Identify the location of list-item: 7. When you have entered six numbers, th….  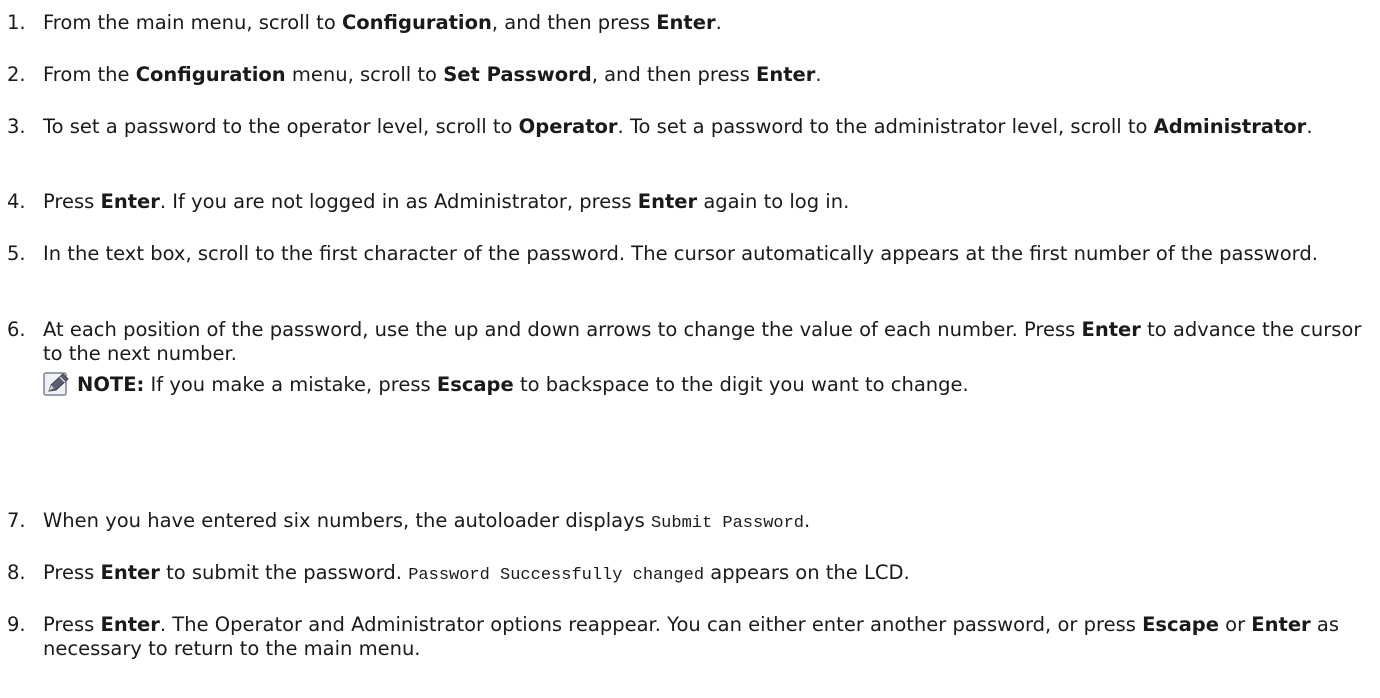
(687, 522).